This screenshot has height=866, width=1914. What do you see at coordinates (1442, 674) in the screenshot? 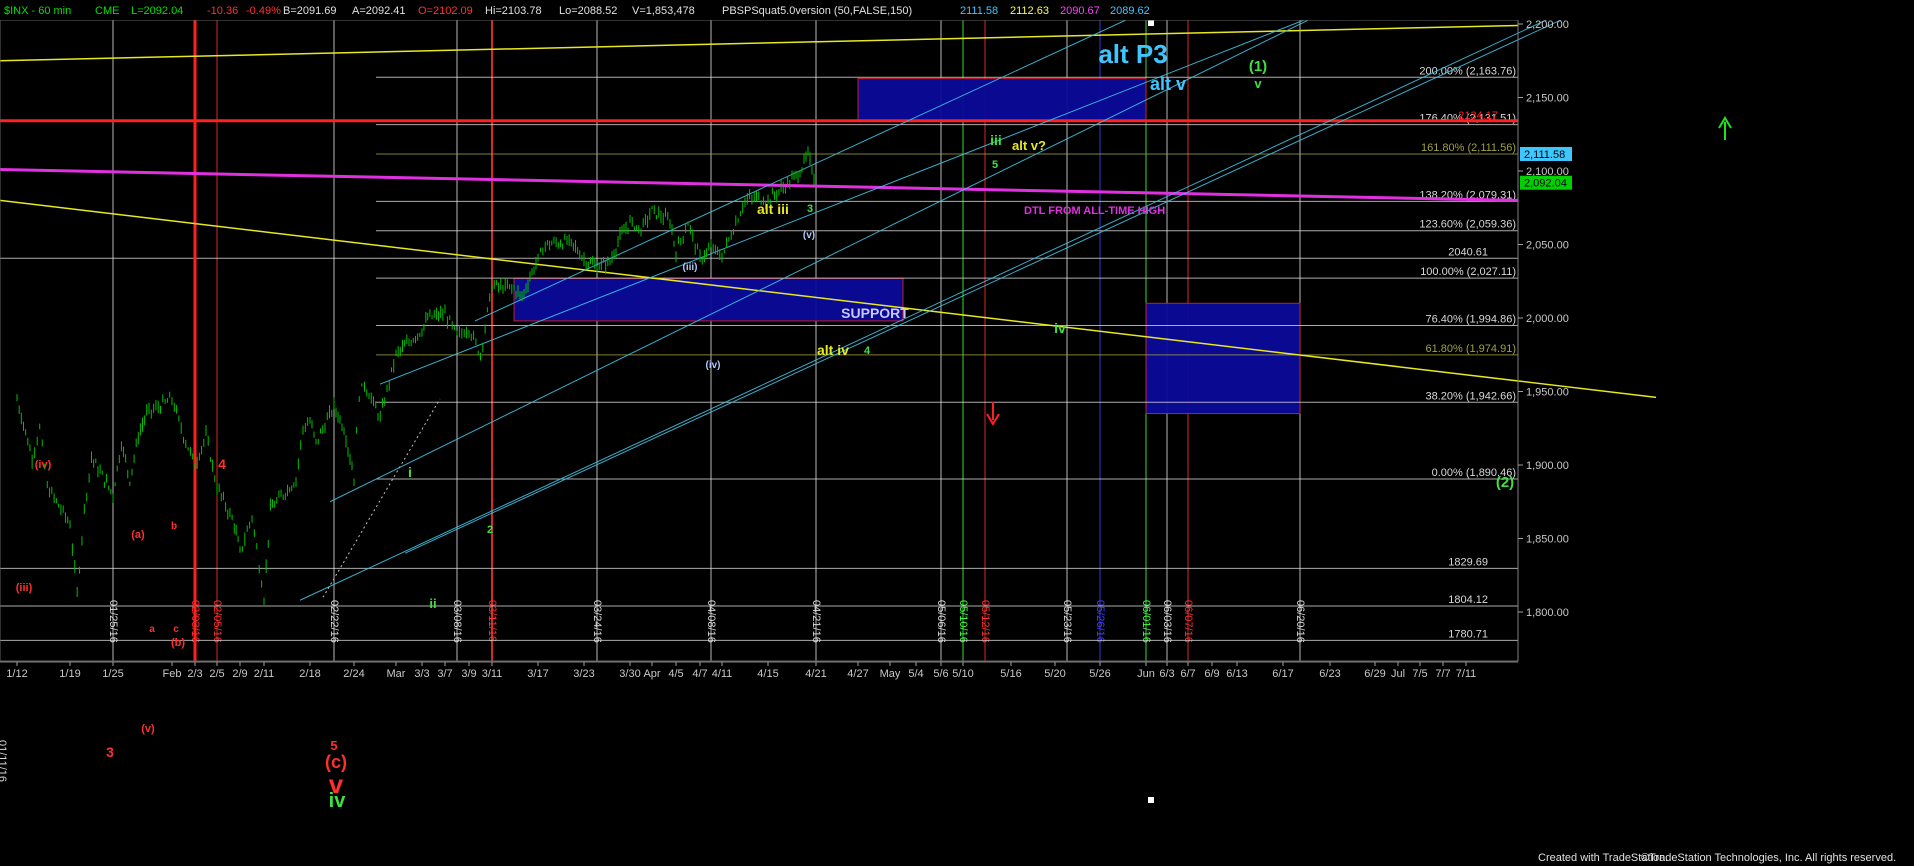
I see `x-tick-label: 7/7` at bounding box center [1442, 674].